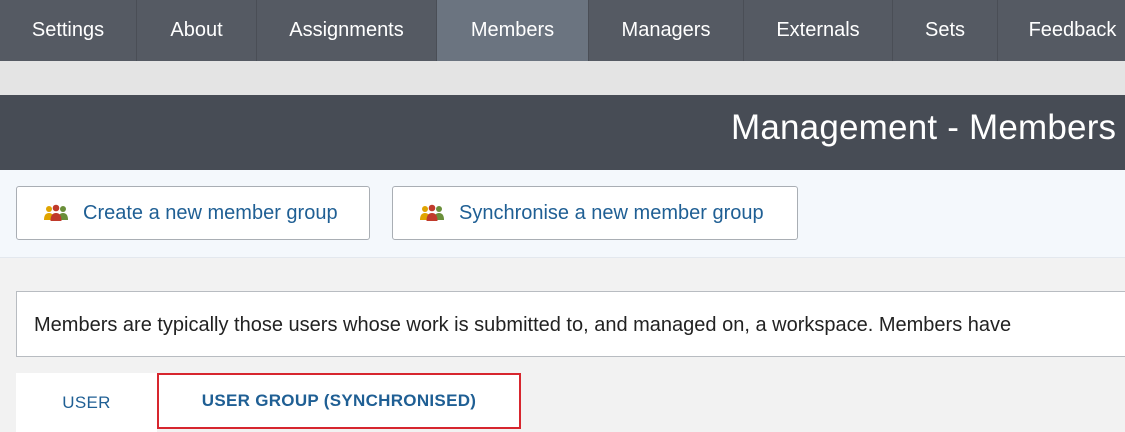  I want to click on tab-user: USER, so click(86, 402).